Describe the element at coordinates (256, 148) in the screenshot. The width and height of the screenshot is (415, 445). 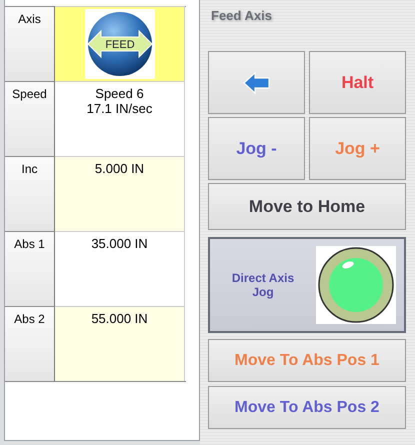
I see `command-button: Jog -` at that location.